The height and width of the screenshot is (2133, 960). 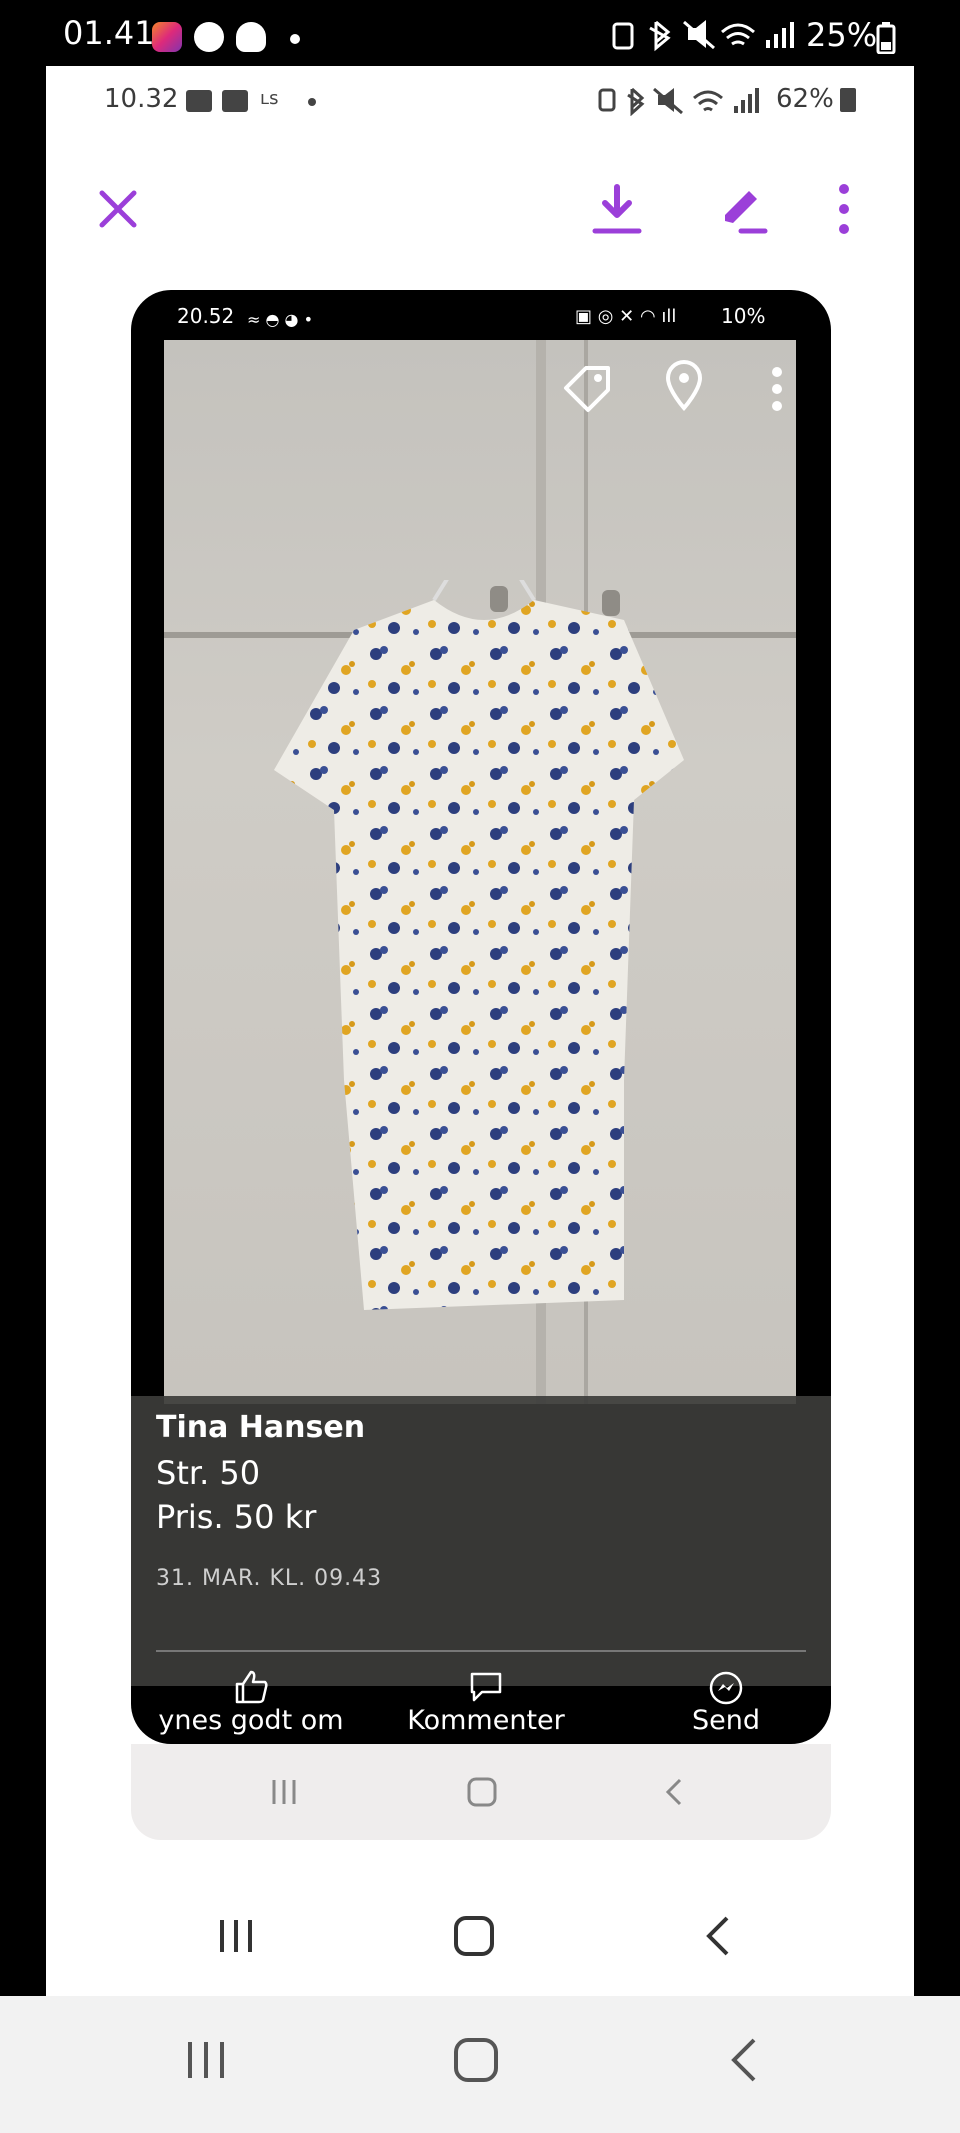 I want to click on ls-app-icon: ʟs, so click(x=269, y=98).